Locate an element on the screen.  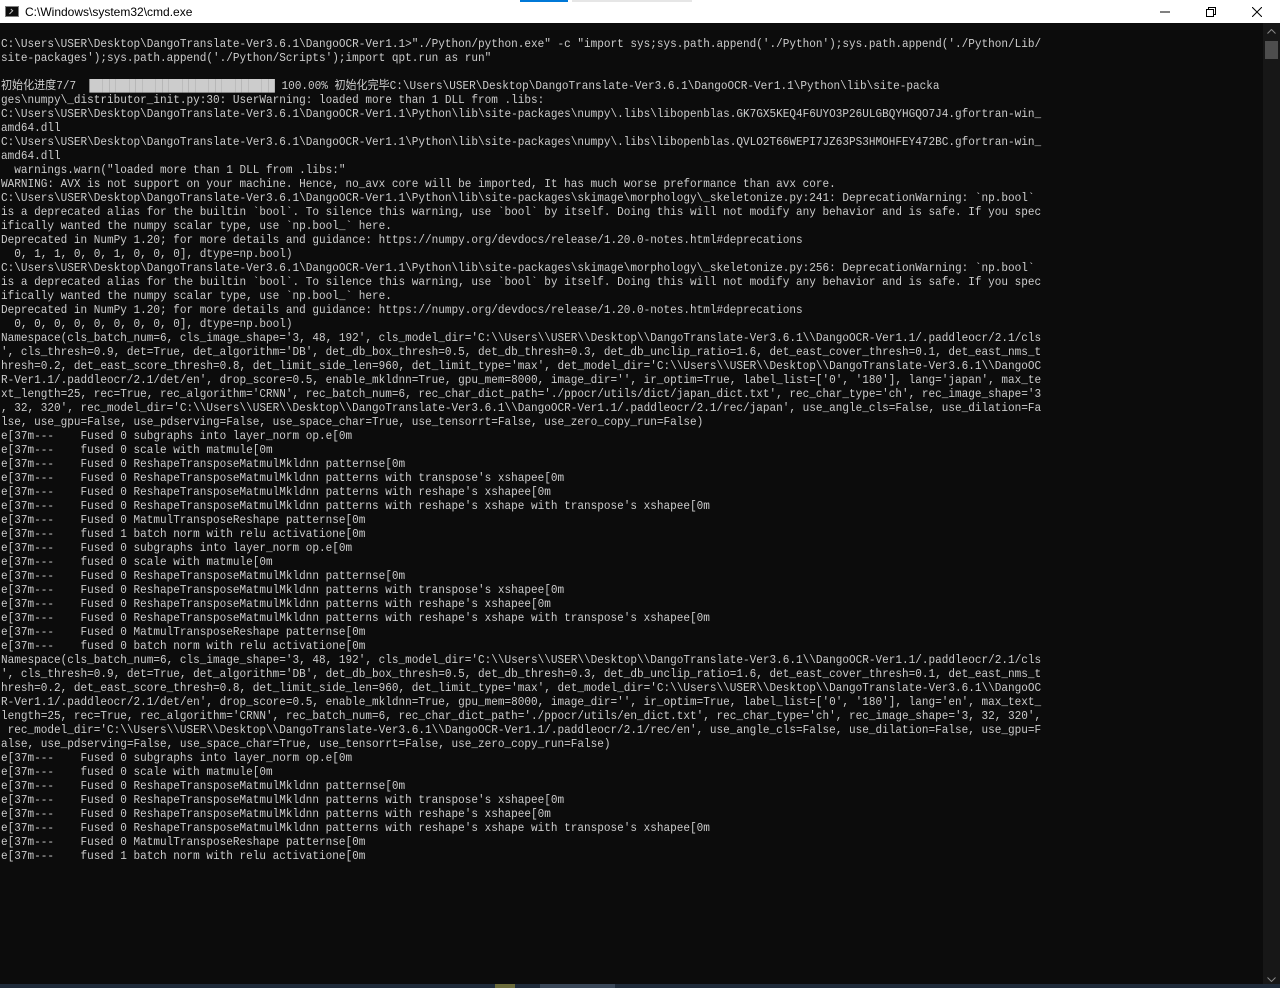
cmd-icon is located at coordinates (12, 11).